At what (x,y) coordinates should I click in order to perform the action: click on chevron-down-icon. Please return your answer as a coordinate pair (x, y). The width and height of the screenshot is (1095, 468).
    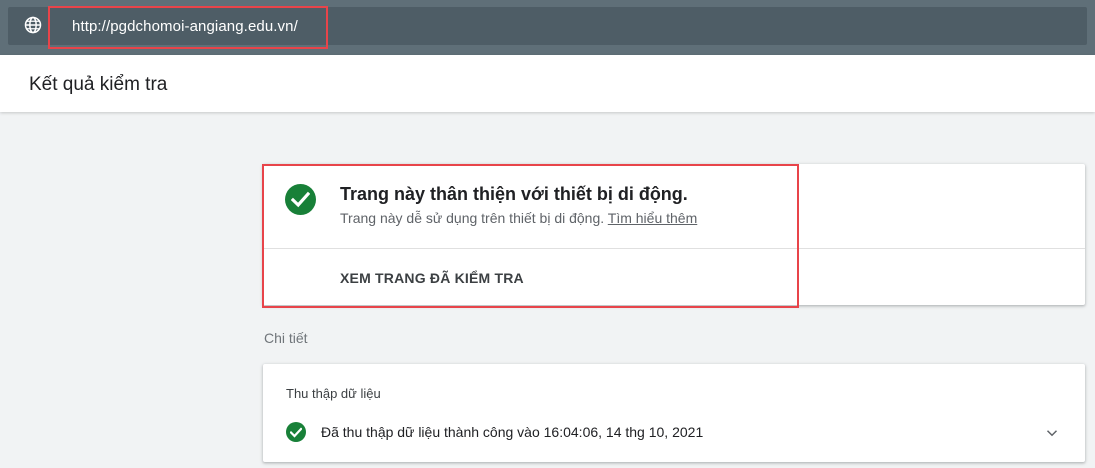
    Looking at the image, I should click on (1052, 433).